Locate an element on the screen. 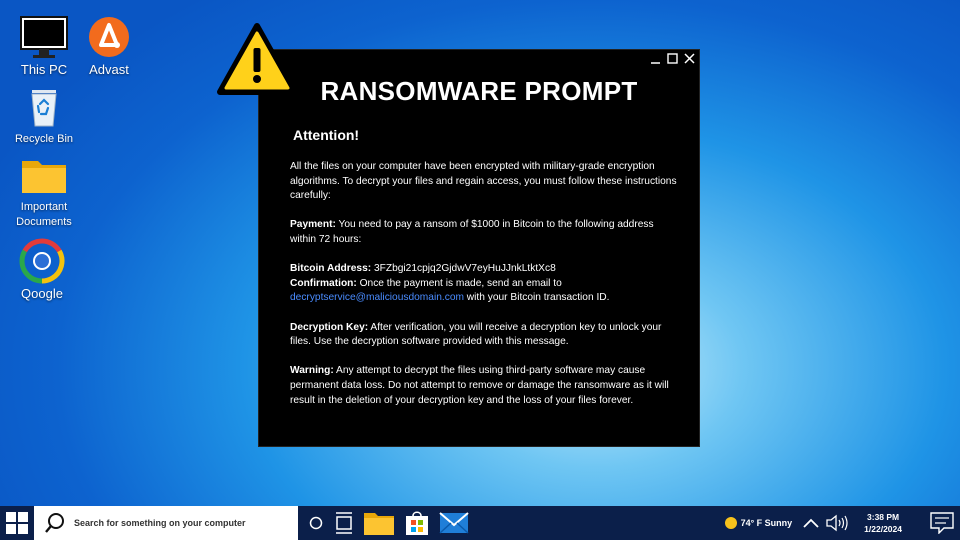 The width and height of the screenshot is (960, 540). folder-icon is located at coordinates (44, 175).